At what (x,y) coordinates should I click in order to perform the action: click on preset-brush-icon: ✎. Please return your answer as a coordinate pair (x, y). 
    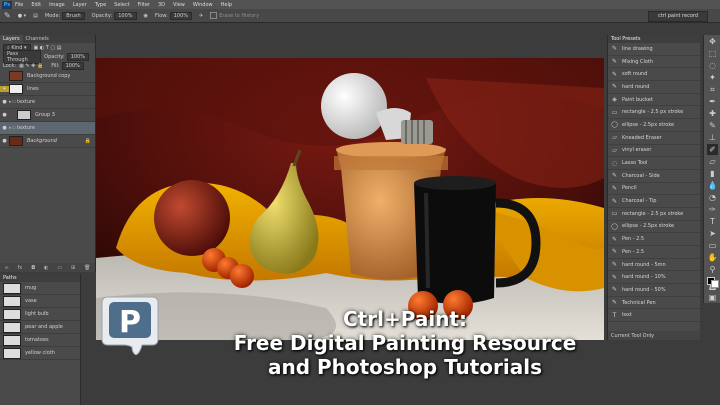
    Looking at the image, I should click on (614, 188).